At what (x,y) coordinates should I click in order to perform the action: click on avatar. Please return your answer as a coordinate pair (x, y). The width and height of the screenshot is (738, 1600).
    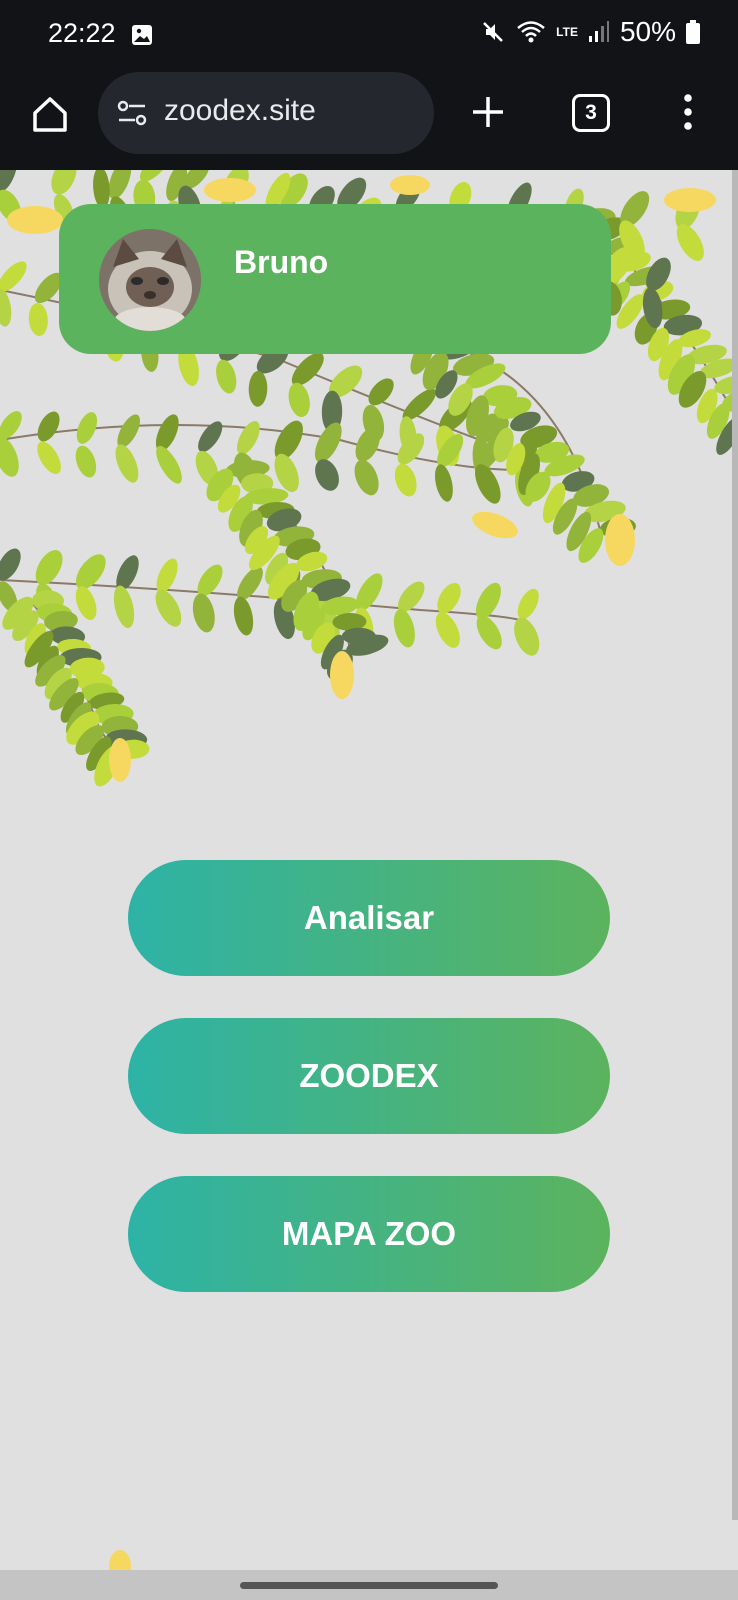
    Looking at the image, I should click on (150, 280).